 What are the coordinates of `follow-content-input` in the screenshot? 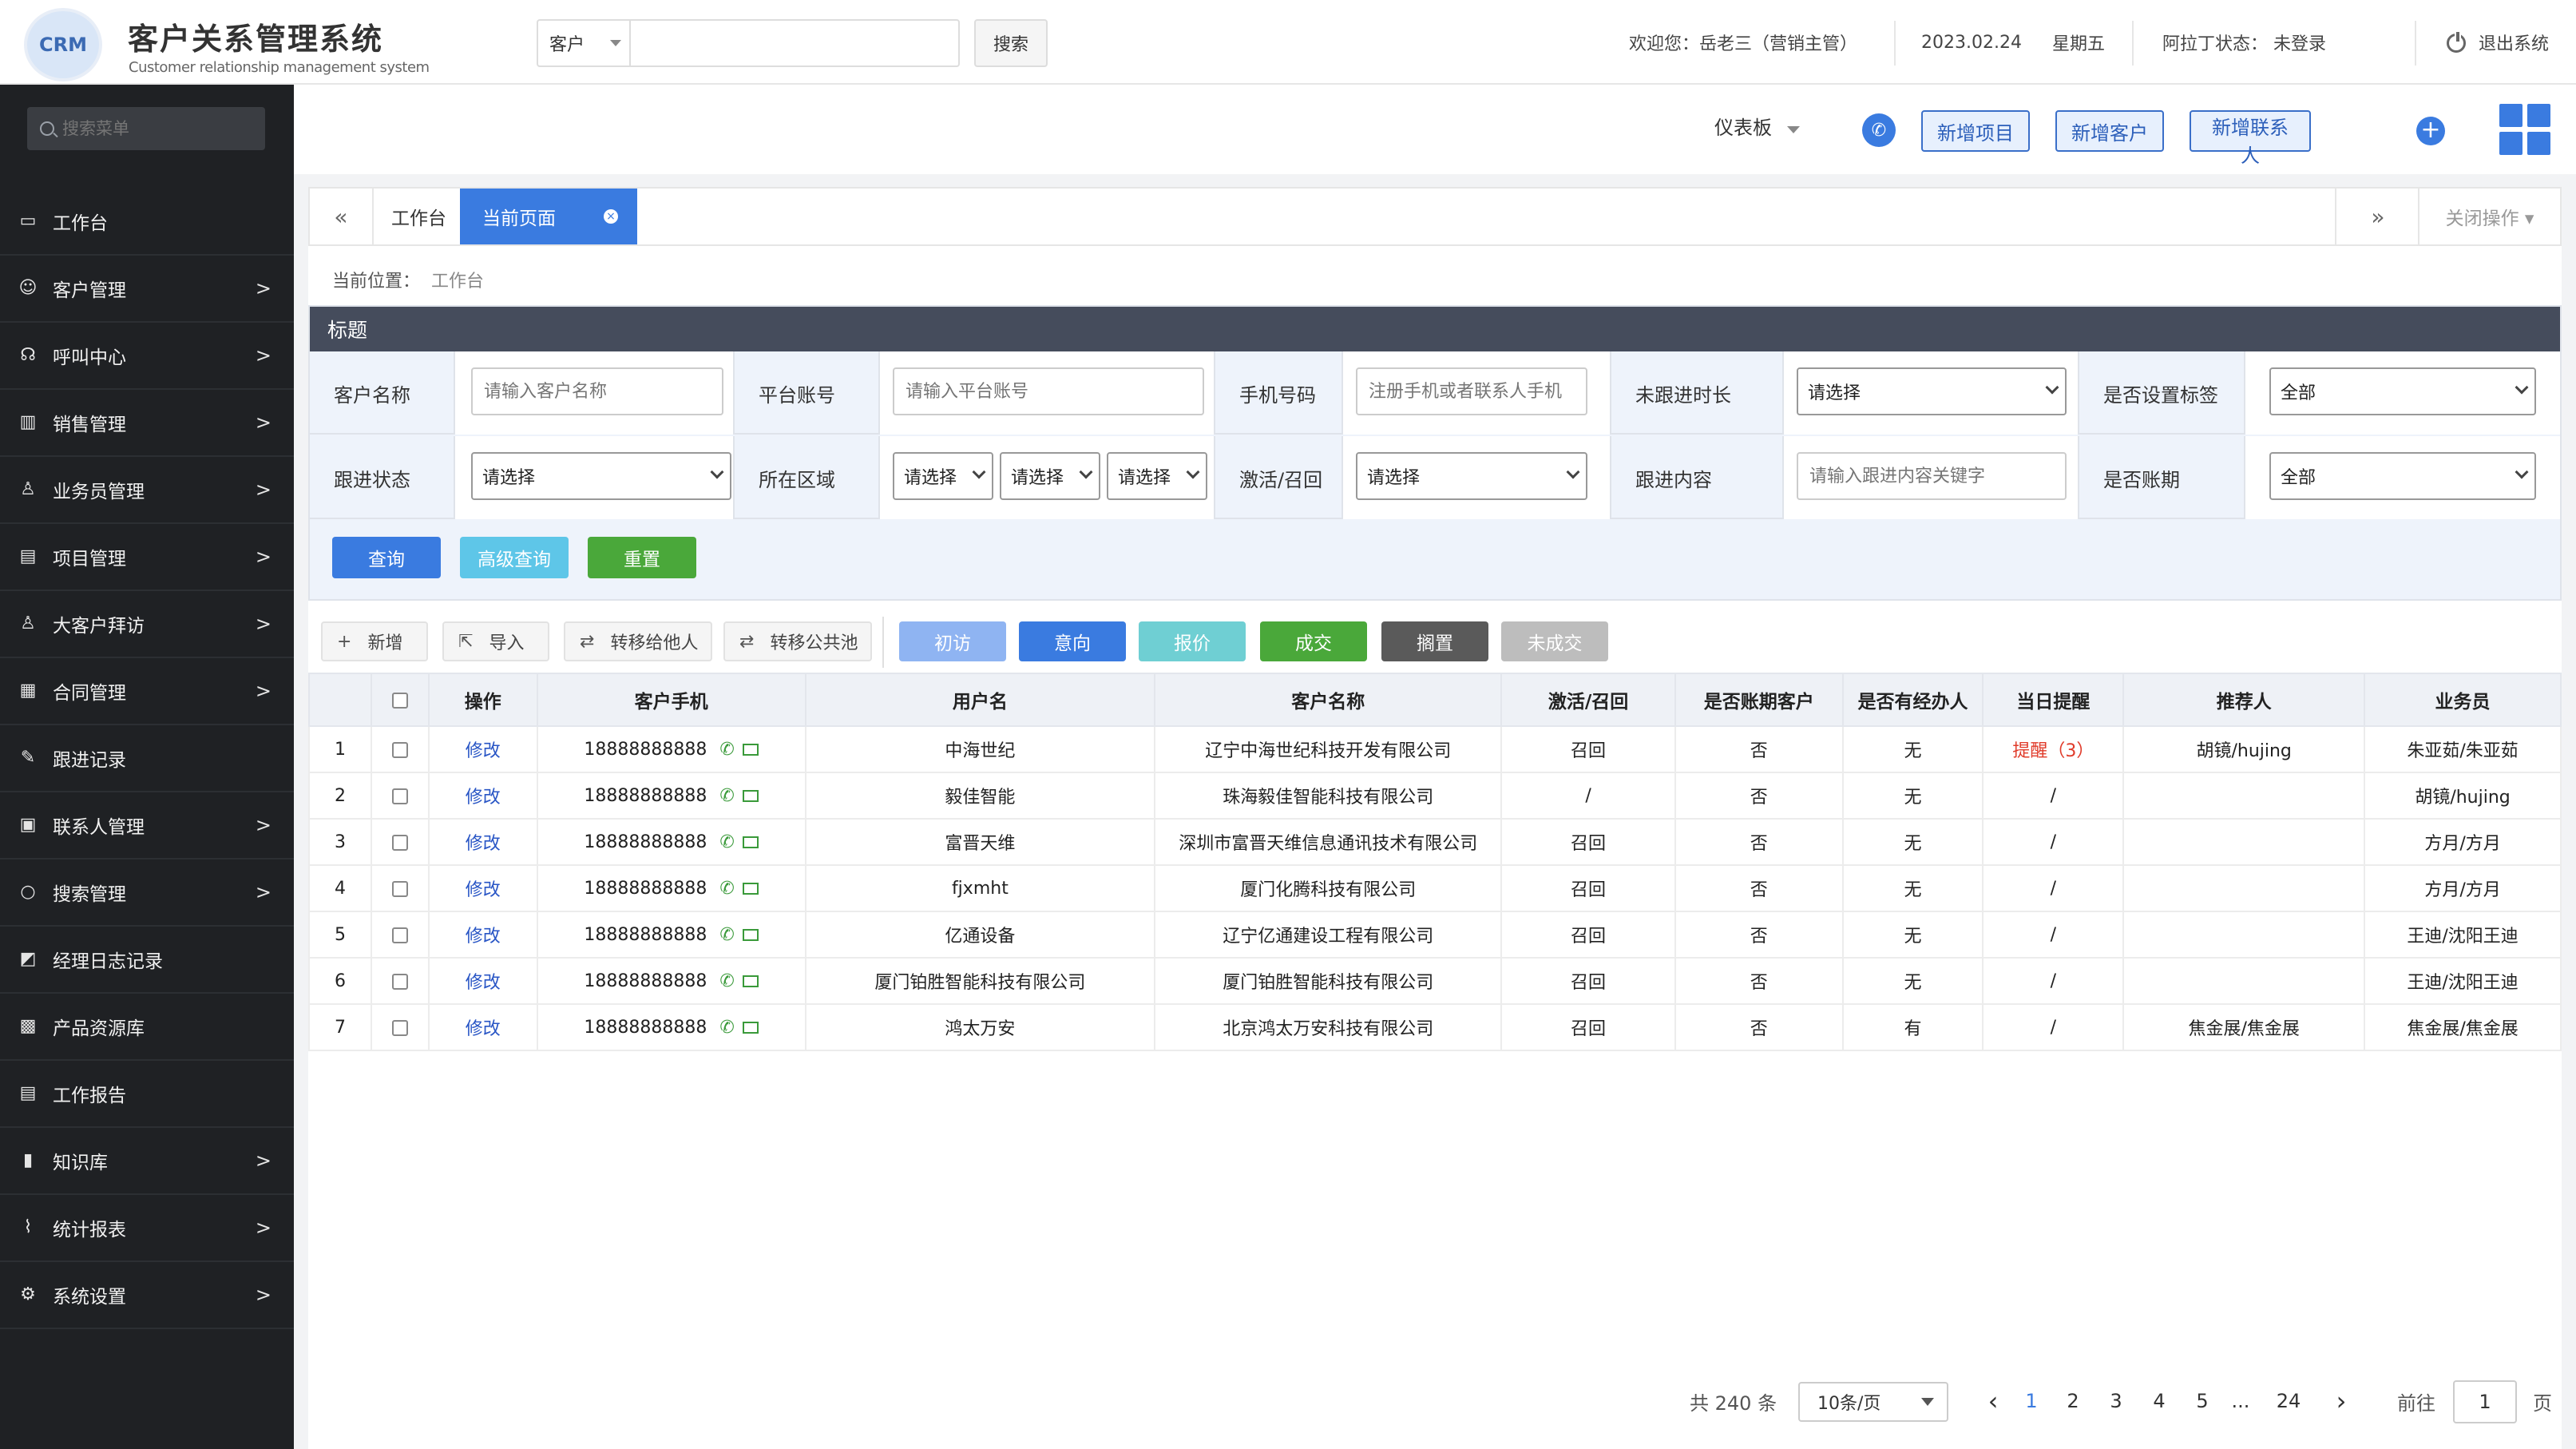 It's located at (1932, 476).